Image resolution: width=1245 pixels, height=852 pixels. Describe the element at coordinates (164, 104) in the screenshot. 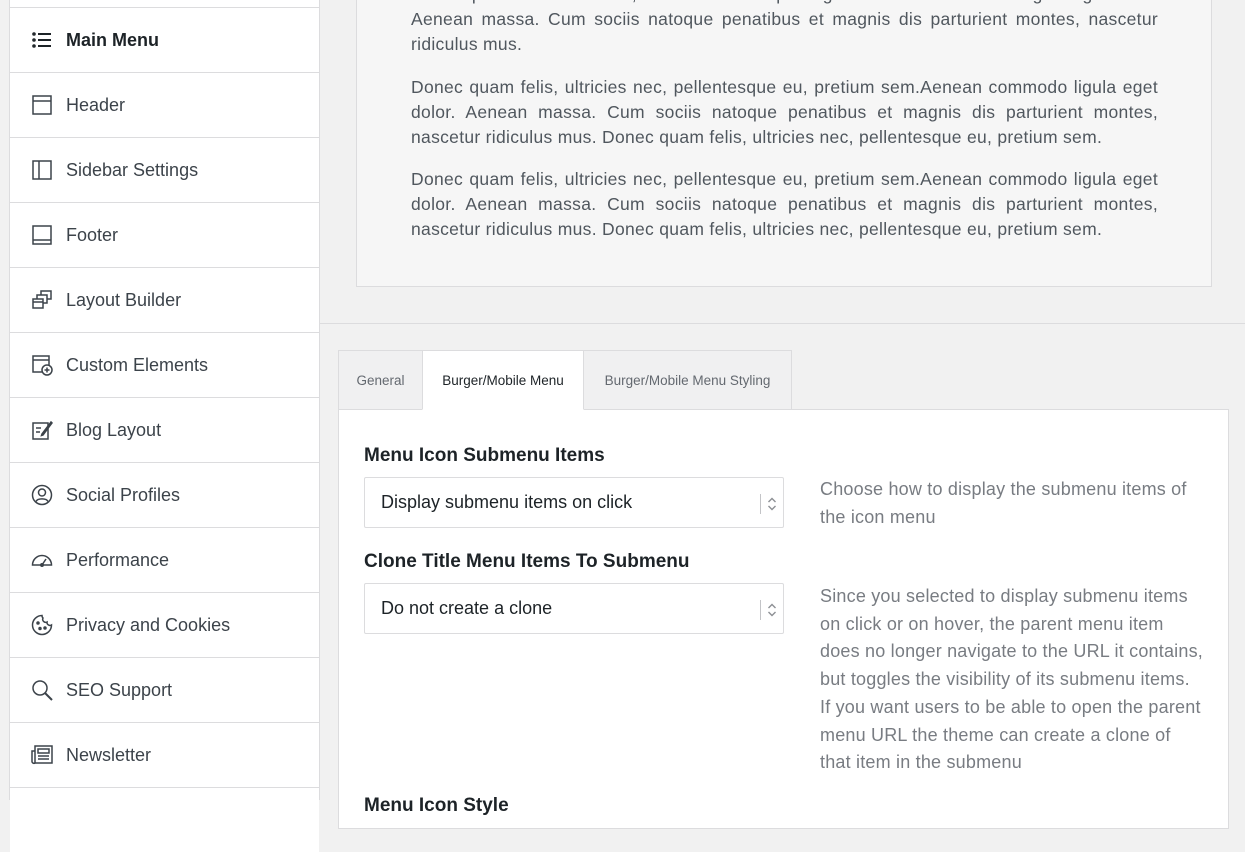

I see `sidebar-item-header: Header` at that location.